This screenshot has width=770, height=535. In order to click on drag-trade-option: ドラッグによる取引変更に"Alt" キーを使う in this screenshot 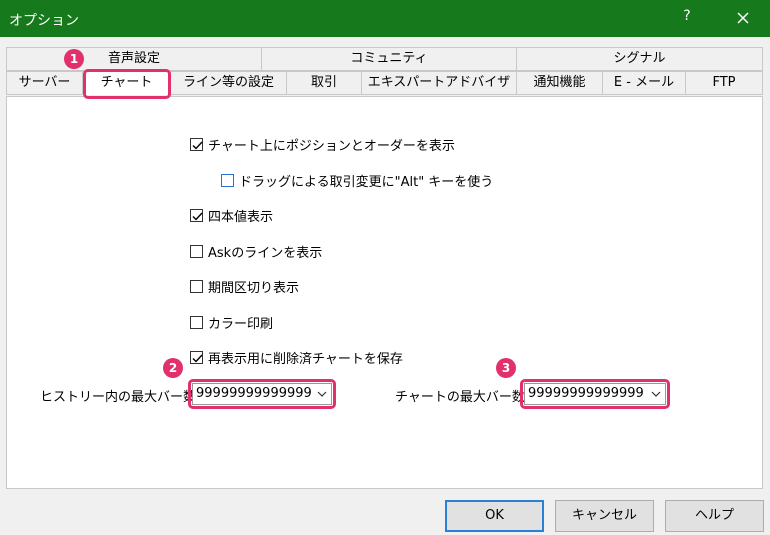, I will do `click(357, 180)`.